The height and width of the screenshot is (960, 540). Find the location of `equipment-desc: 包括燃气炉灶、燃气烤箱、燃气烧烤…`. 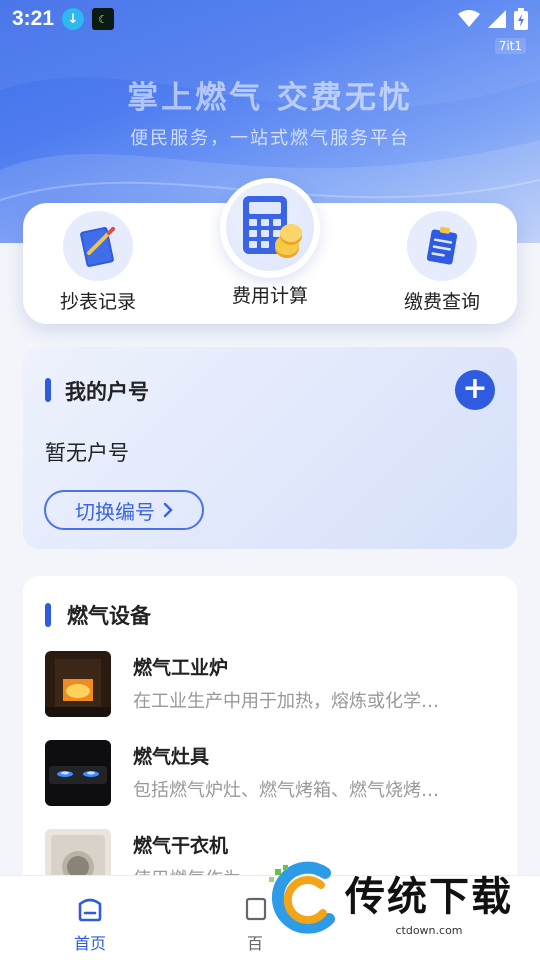

equipment-desc: 包括燃气炉灶、燃气烤箱、燃气烧烤… is located at coordinates (286, 790).